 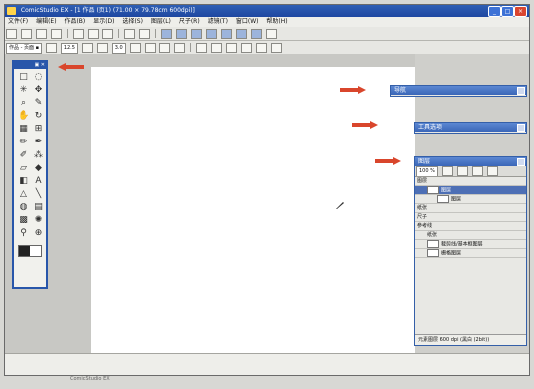 What do you see at coordinates (23, 77) in the screenshot?
I see `rect-select-icon: □` at bounding box center [23, 77].